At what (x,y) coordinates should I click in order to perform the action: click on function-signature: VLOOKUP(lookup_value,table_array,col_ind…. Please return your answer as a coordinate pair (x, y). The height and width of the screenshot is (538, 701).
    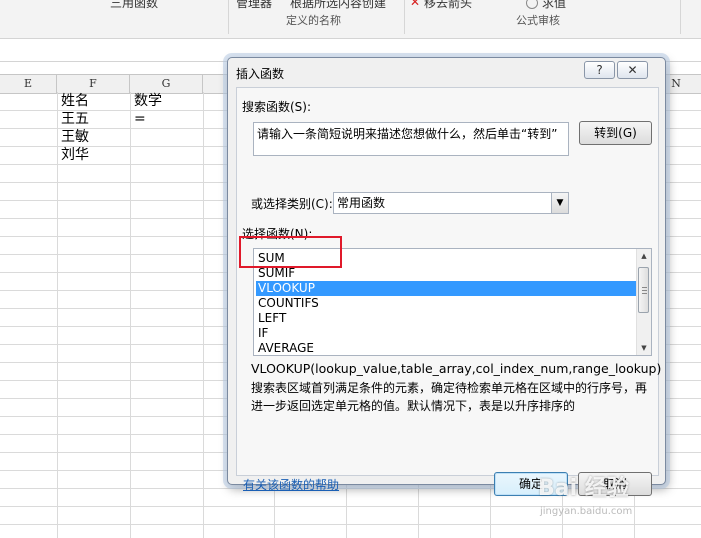
    Looking at the image, I should click on (456, 368).